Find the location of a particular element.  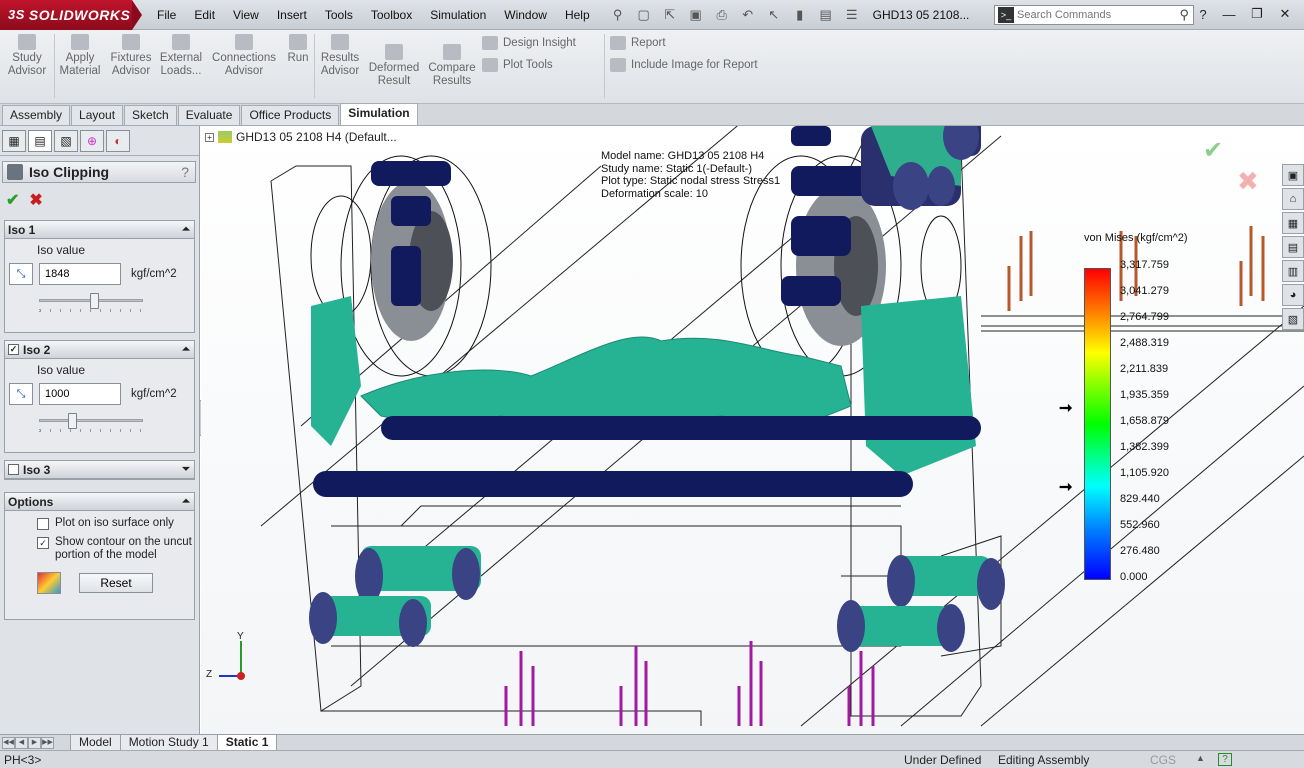

menu-file: File is located at coordinates (166, 15).